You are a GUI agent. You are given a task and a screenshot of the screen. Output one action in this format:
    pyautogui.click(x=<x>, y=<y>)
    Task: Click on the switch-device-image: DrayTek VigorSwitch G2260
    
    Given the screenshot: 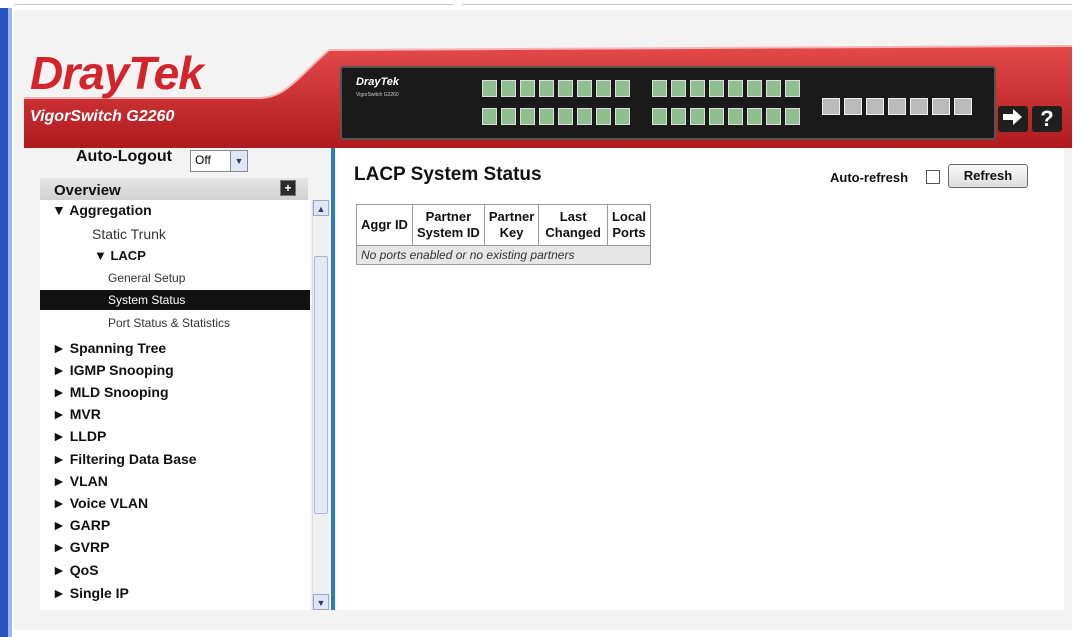 What is the action you would take?
    pyautogui.click(x=668, y=103)
    